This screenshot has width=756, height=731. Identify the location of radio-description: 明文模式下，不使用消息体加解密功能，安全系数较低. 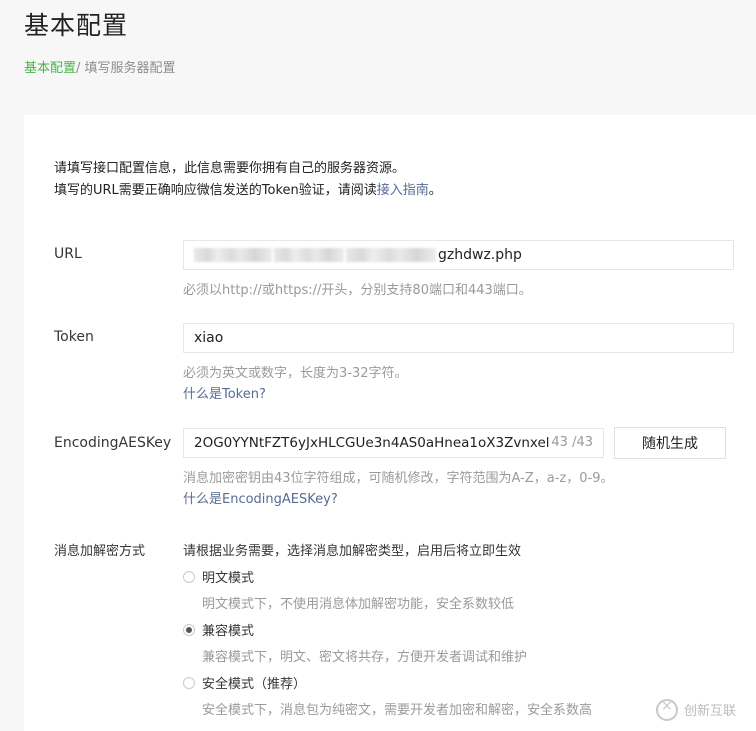
(358, 604).